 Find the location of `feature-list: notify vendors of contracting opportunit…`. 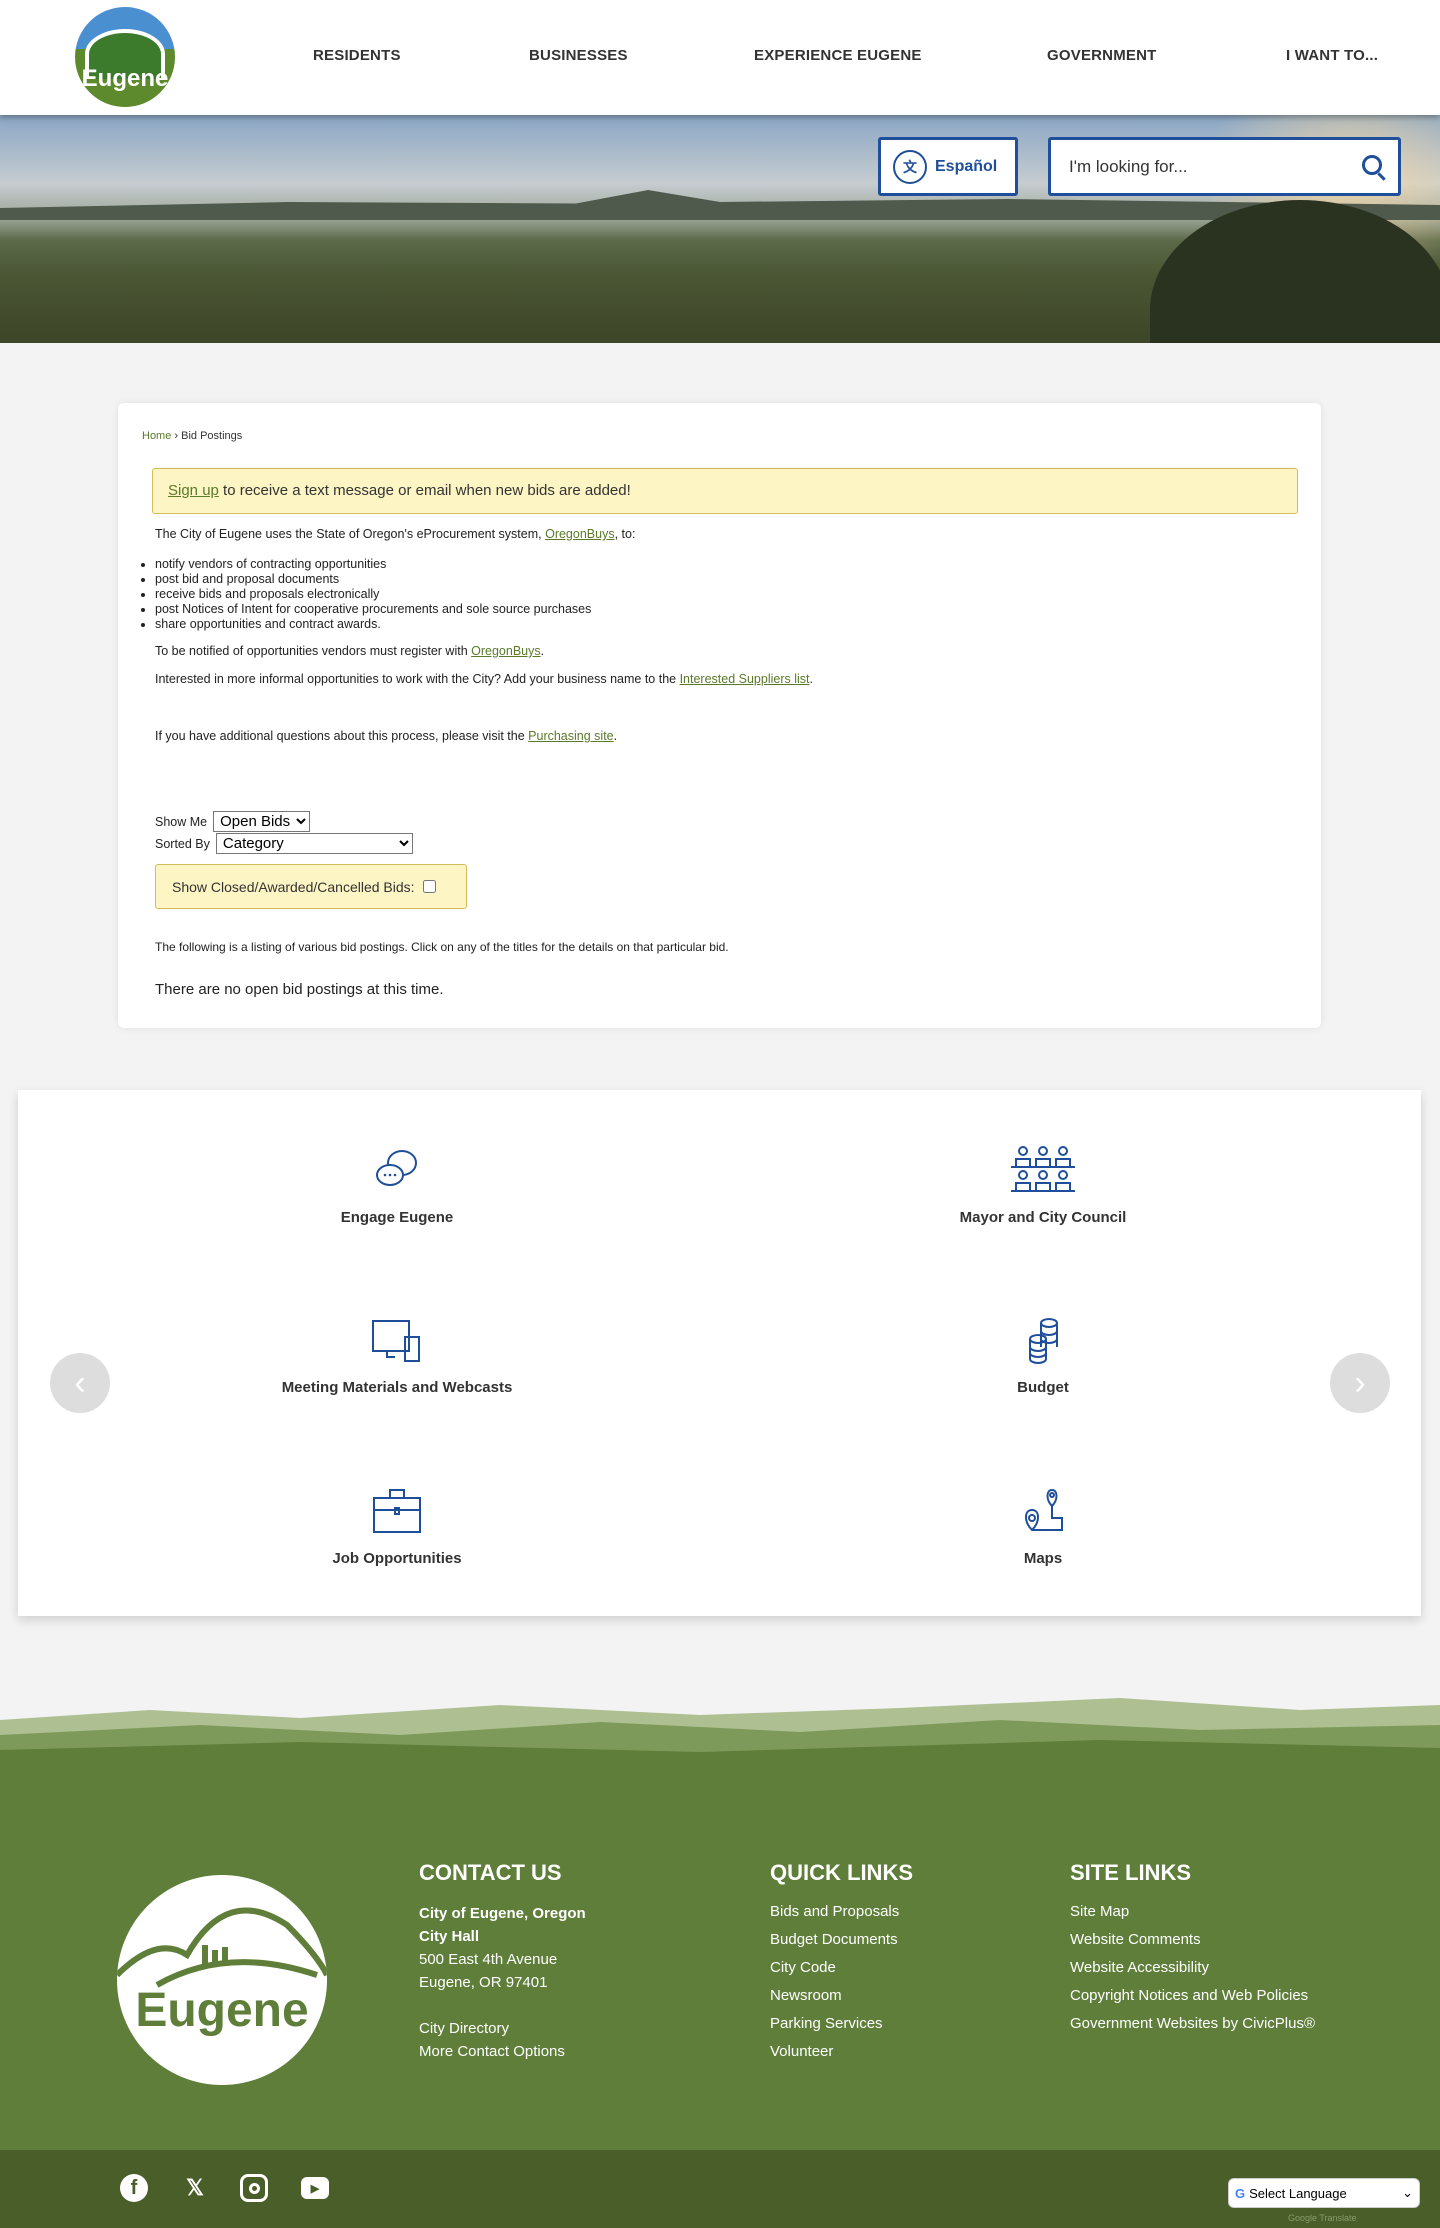

feature-list: notify vendors of contracting opportunit… is located at coordinates (373, 594).